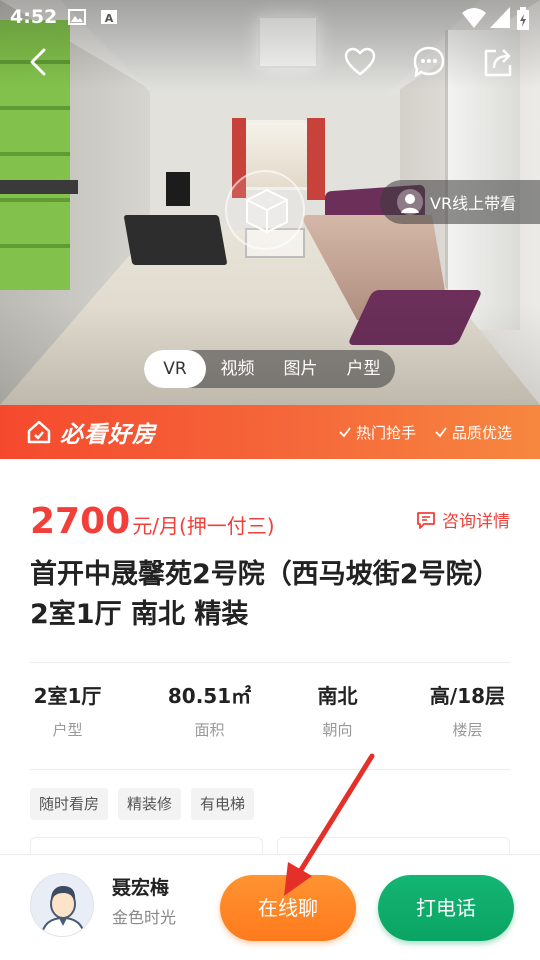 The height and width of the screenshot is (960, 540). Describe the element at coordinates (209, 710) in the screenshot. I see `stat-area: 80.51㎡ 面积` at that location.